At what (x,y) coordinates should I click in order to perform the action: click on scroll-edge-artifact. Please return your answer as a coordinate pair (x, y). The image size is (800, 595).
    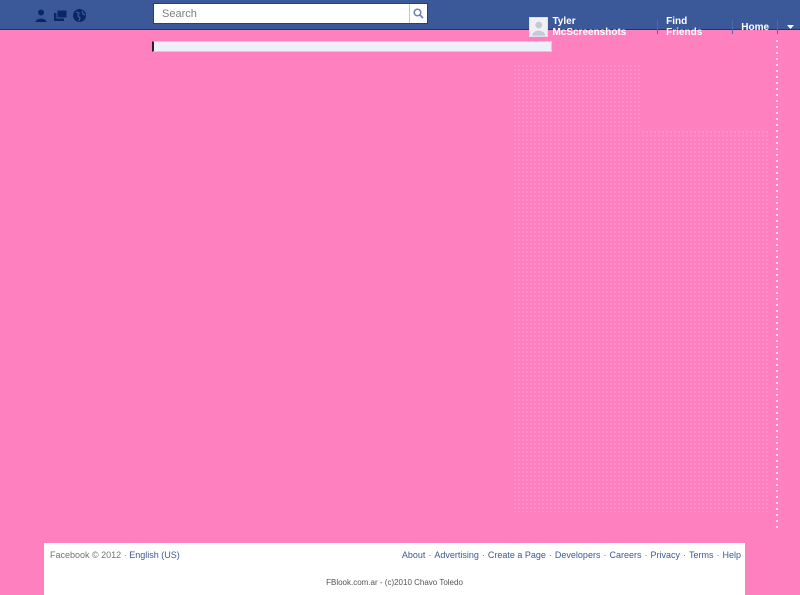
    Looking at the image, I should click on (777, 285).